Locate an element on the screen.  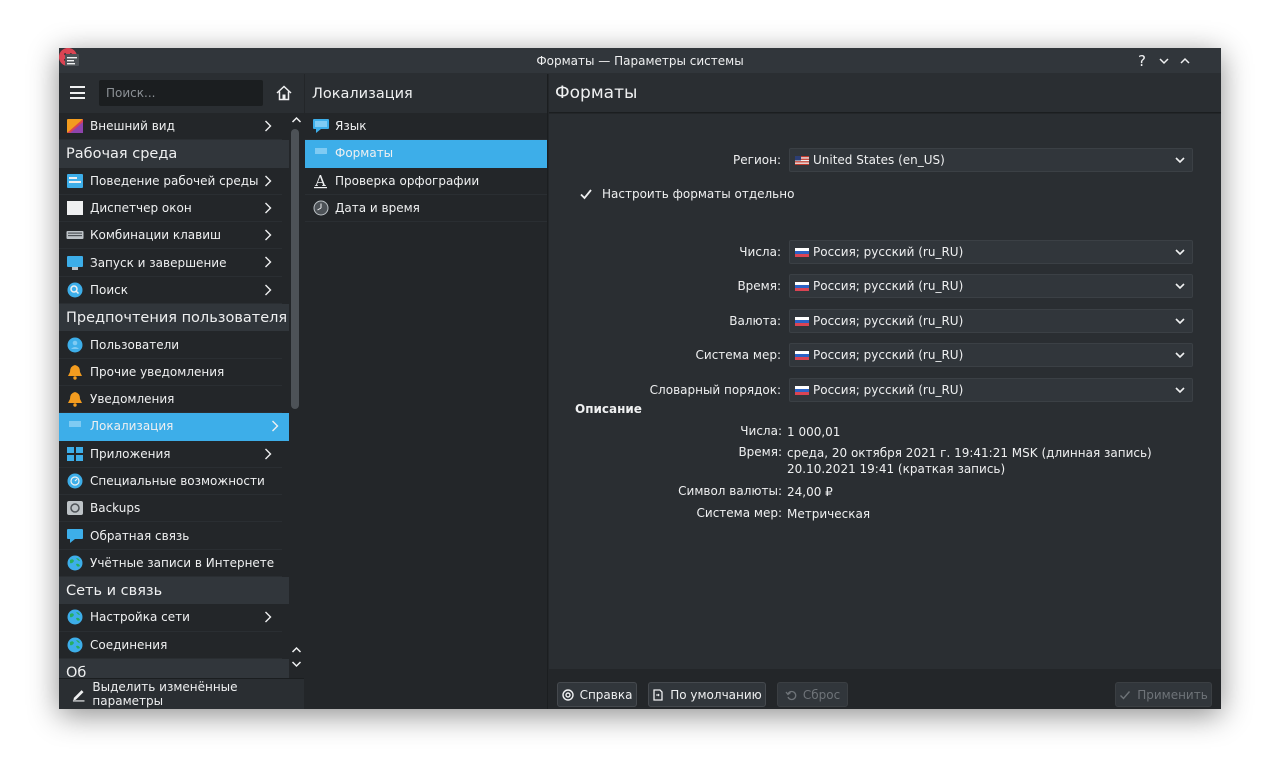
scroll-up-icon-bottom is located at coordinates (296, 650).